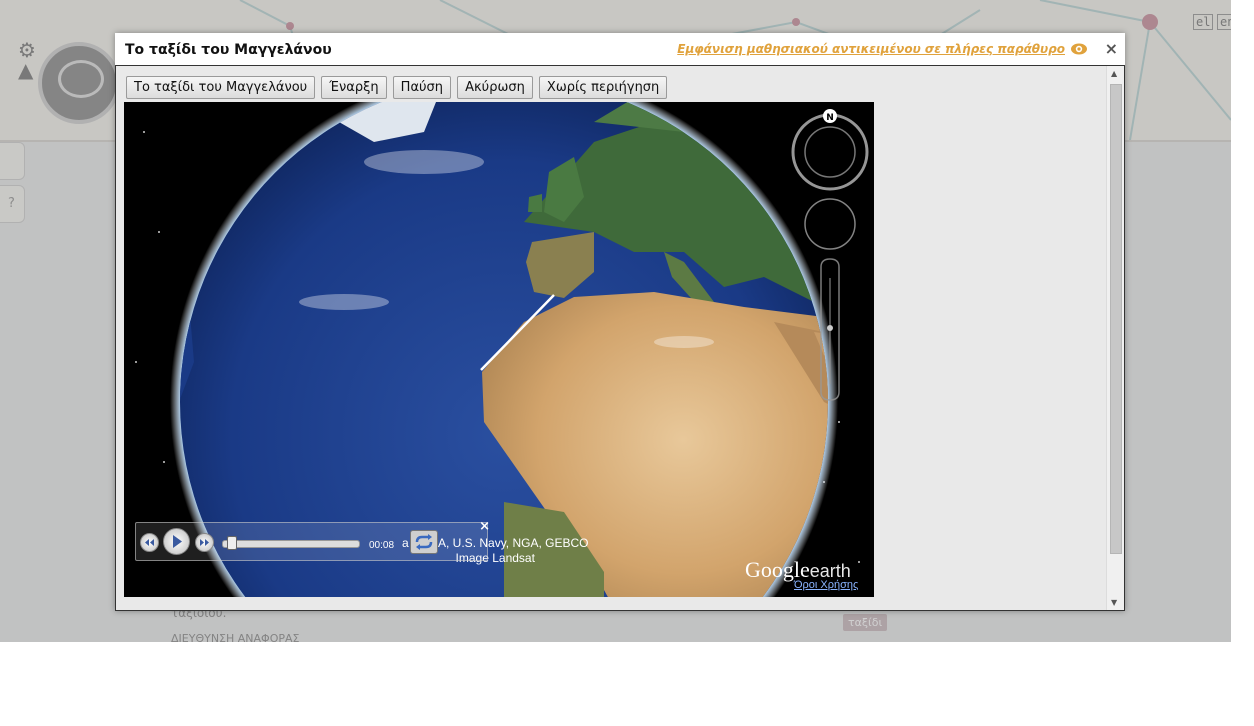 The image size is (1254, 726). I want to click on no-tour-button: Χωρίς περιήγηση, so click(603, 87).